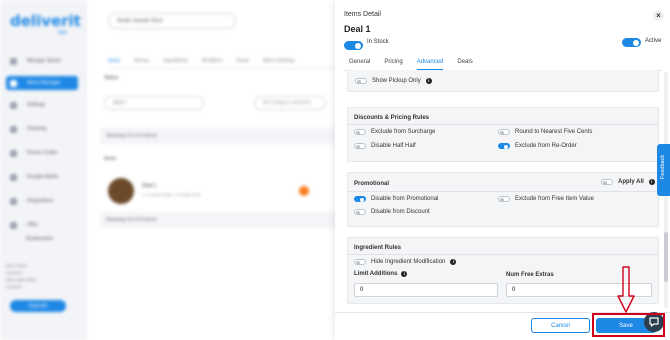  Describe the element at coordinates (403, 132) in the screenshot. I see `exclude-surcharge-label: Exclude from Surcharge` at that location.